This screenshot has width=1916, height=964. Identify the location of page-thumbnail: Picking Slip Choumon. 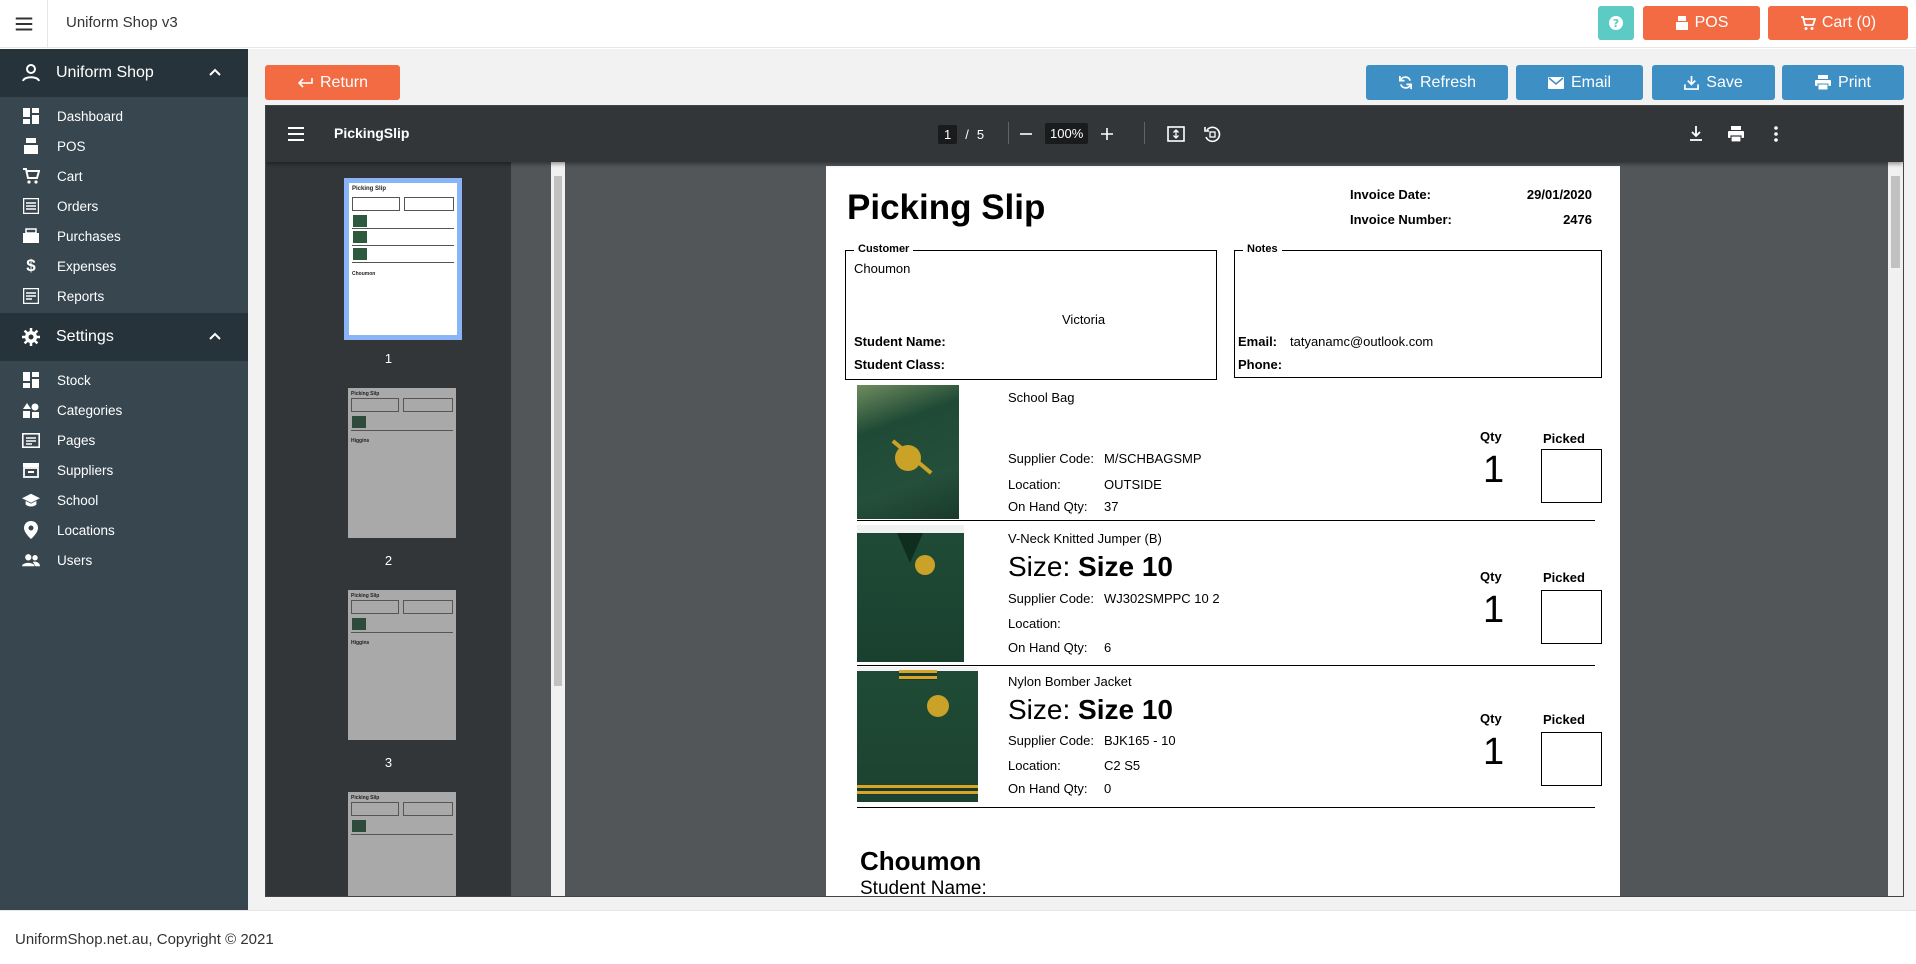
(403, 259).